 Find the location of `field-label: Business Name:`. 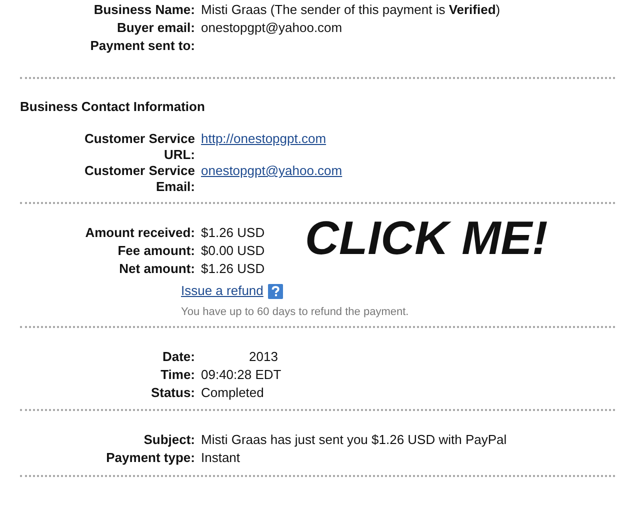

field-label: Business Name: is located at coordinates (143, 10).